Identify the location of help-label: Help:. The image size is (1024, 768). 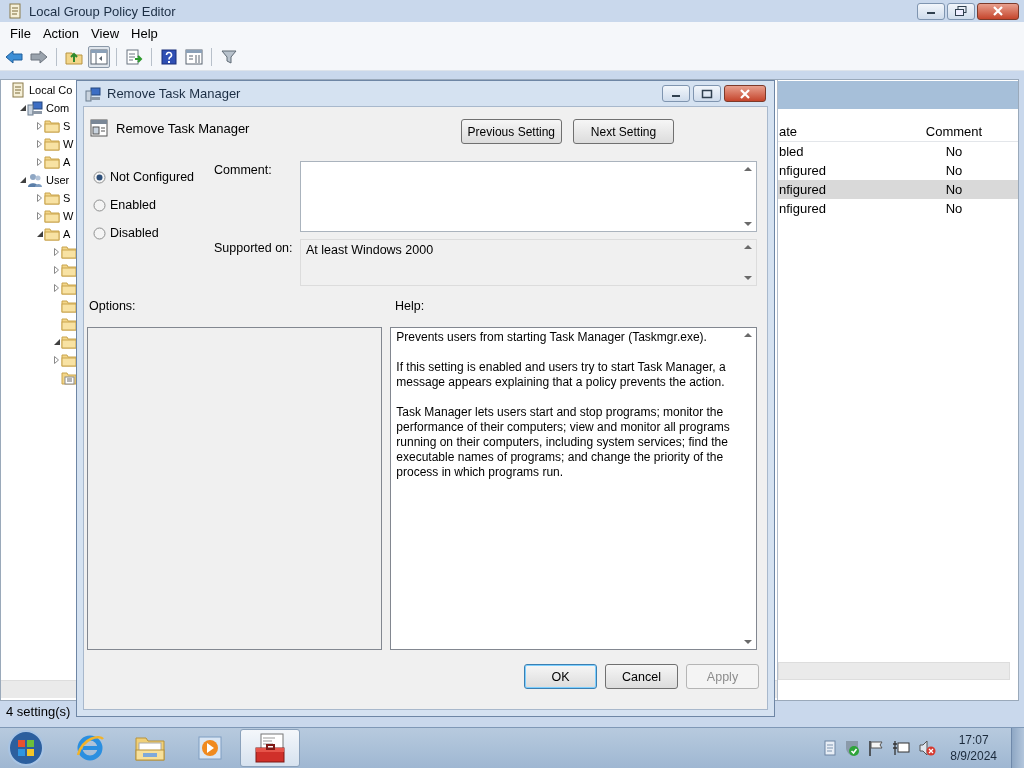
(410, 307).